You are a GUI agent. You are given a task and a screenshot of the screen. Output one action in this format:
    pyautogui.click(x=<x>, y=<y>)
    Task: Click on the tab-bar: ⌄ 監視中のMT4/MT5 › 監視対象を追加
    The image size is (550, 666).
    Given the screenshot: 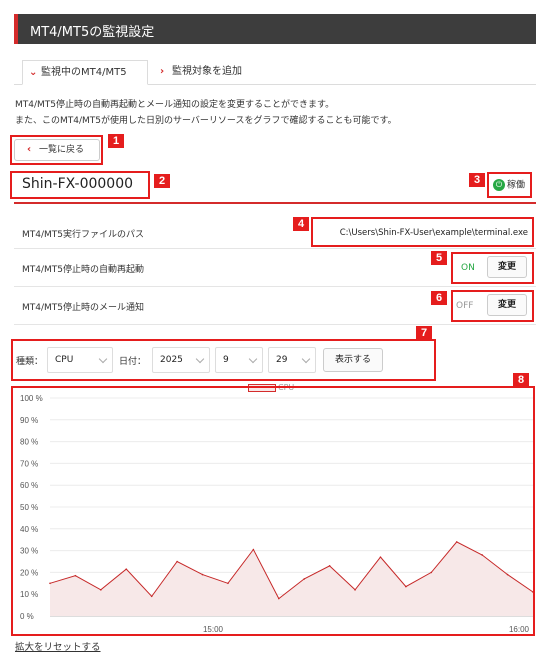 What is the action you would take?
    pyautogui.click(x=275, y=72)
    